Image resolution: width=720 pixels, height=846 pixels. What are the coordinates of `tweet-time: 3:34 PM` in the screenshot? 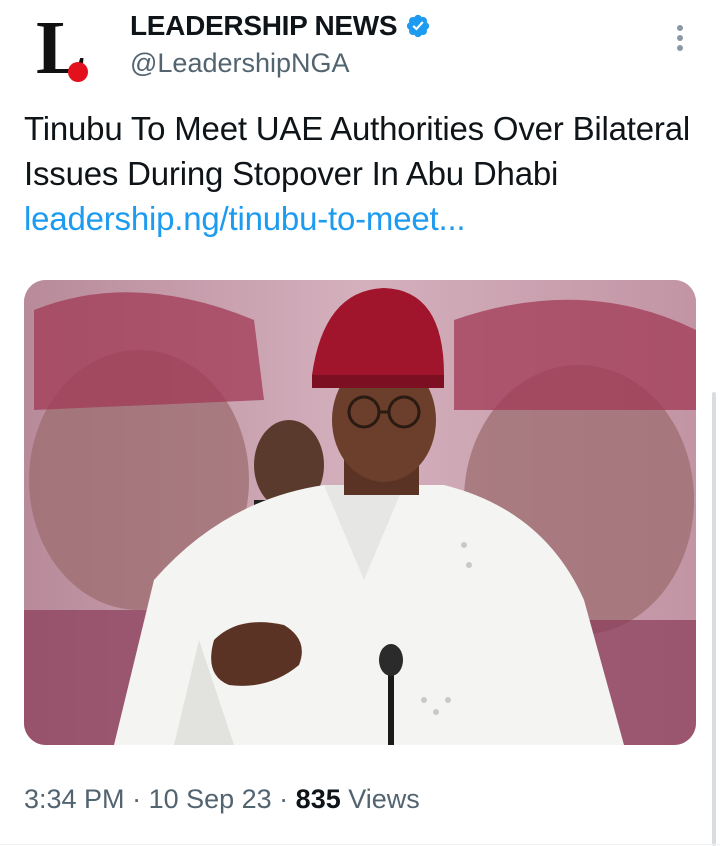 It's located at (74, 799).